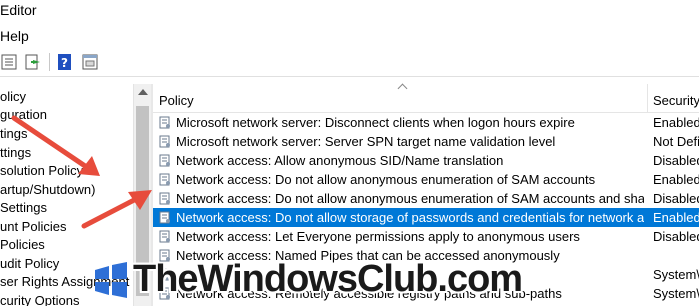  What do you see at coordinates (49, 62) in the screenshot?
I see `toolbar-separator` at bounding box center [49, 62].